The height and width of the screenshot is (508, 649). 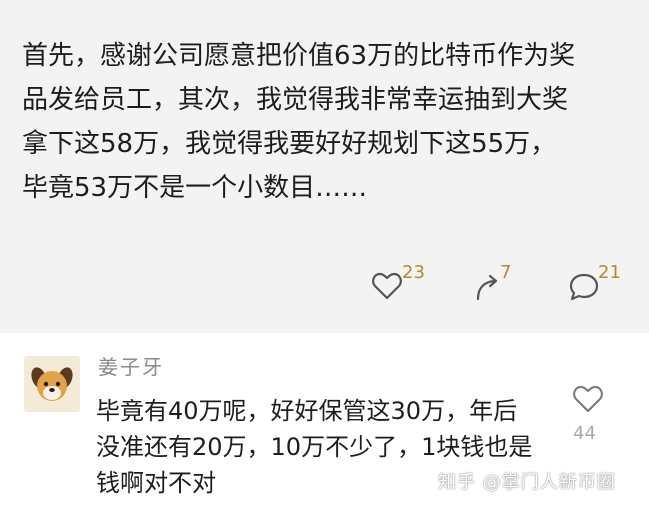 I want to click on reply-like-action: 44, so click(x=590, y=425).